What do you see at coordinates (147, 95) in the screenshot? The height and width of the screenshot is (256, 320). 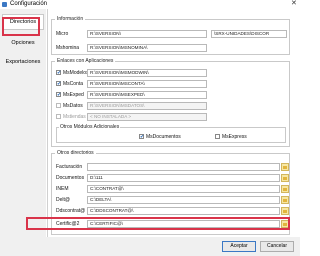 I see `msexped-field: R:\SVERSION\MSEXPED\` at bounding box center [147, 95].